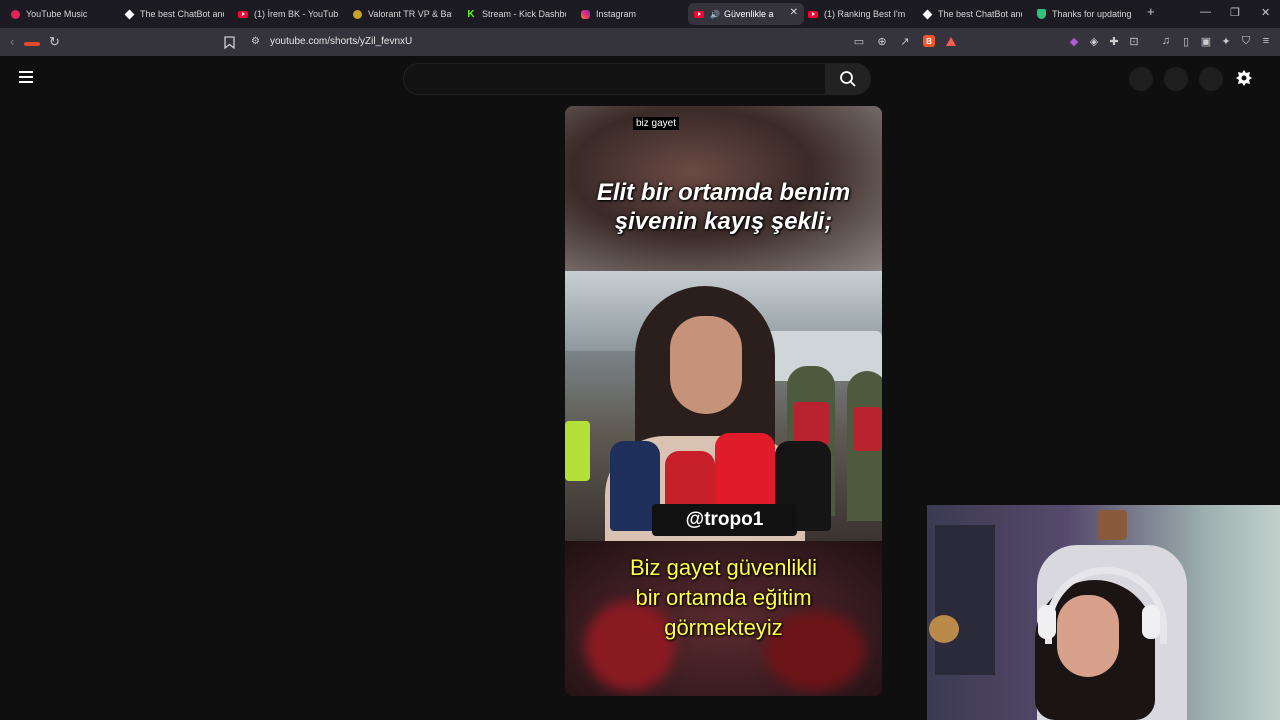 This screenshot has width=1280, height=720. What do you see at coordinates (723, 408) in the screenshot?
I see `video-frame-middle: @tropo1` at bounding box center [723, 408].